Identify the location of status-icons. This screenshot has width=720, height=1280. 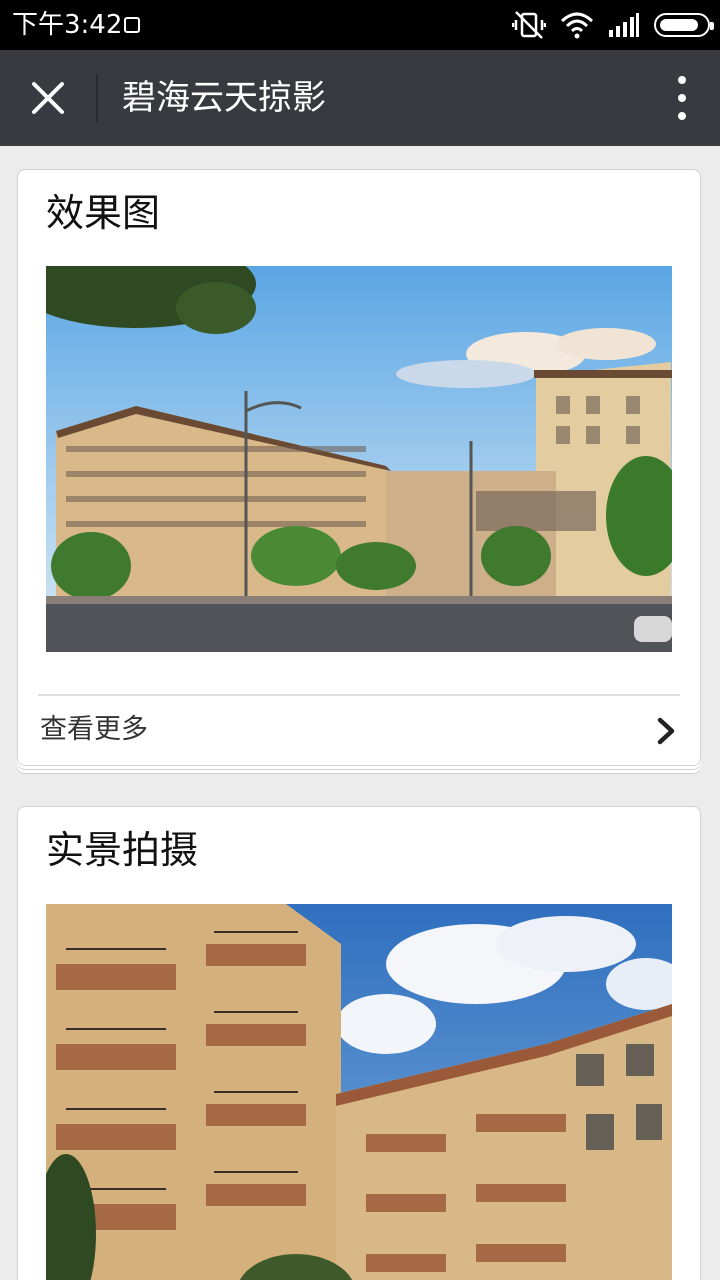
(613, 25).